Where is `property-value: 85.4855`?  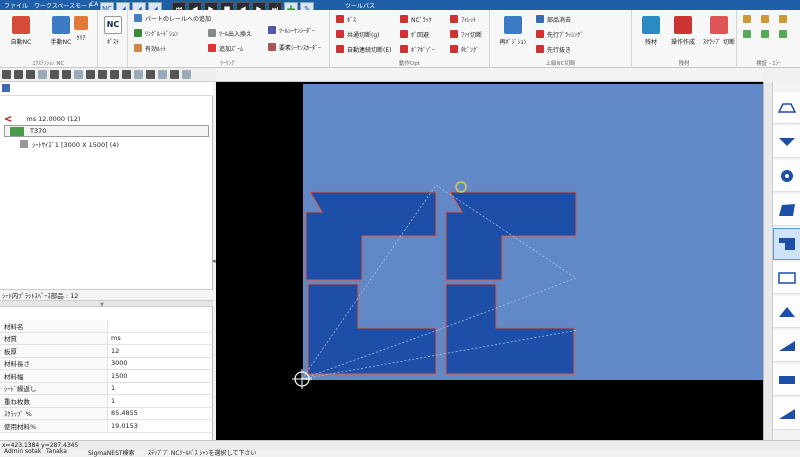
property-value: 85.4855 is located at coordinates (160, 414).